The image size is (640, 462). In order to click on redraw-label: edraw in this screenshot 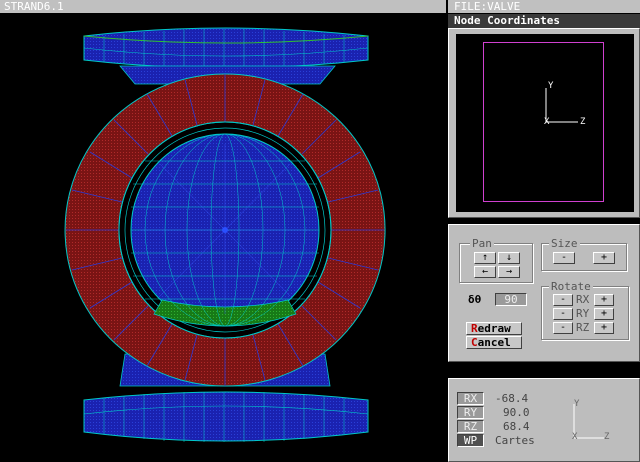, I will do `click(494, 328)`.